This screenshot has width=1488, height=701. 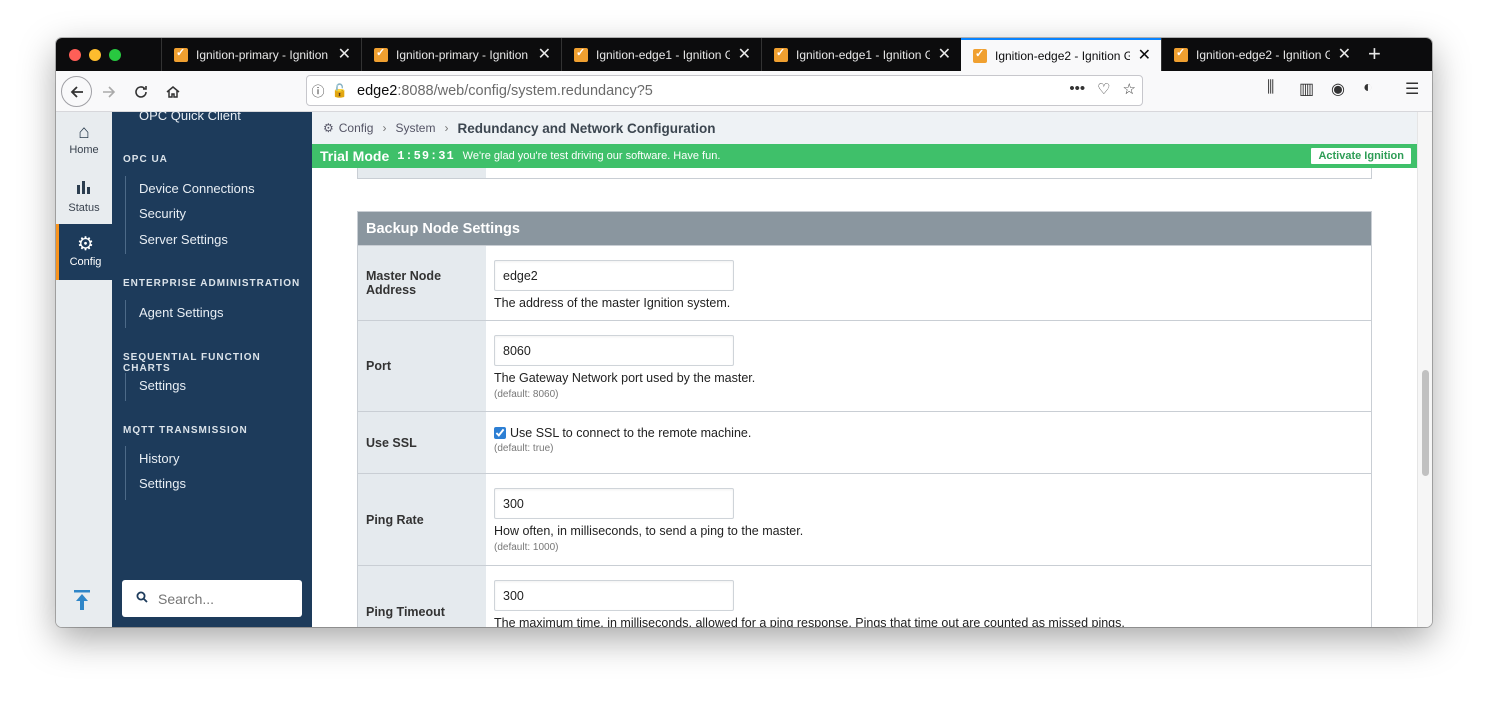 I want to click on library-icon: ⫼, so click(x=1270, y=88).